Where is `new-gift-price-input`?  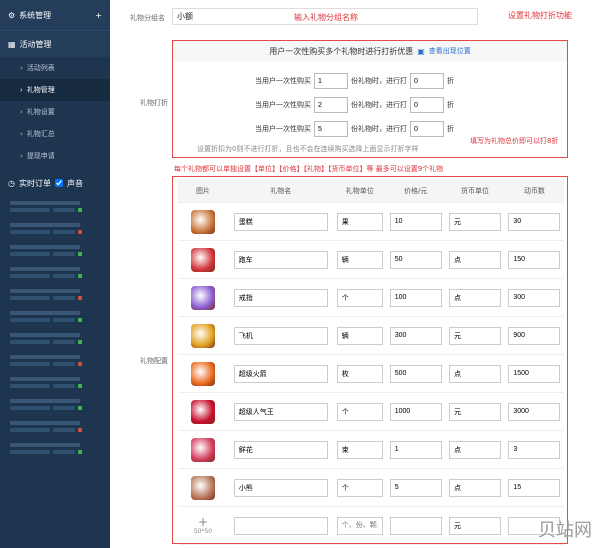
new-gift-price-input is located at coordinates (415, 525).